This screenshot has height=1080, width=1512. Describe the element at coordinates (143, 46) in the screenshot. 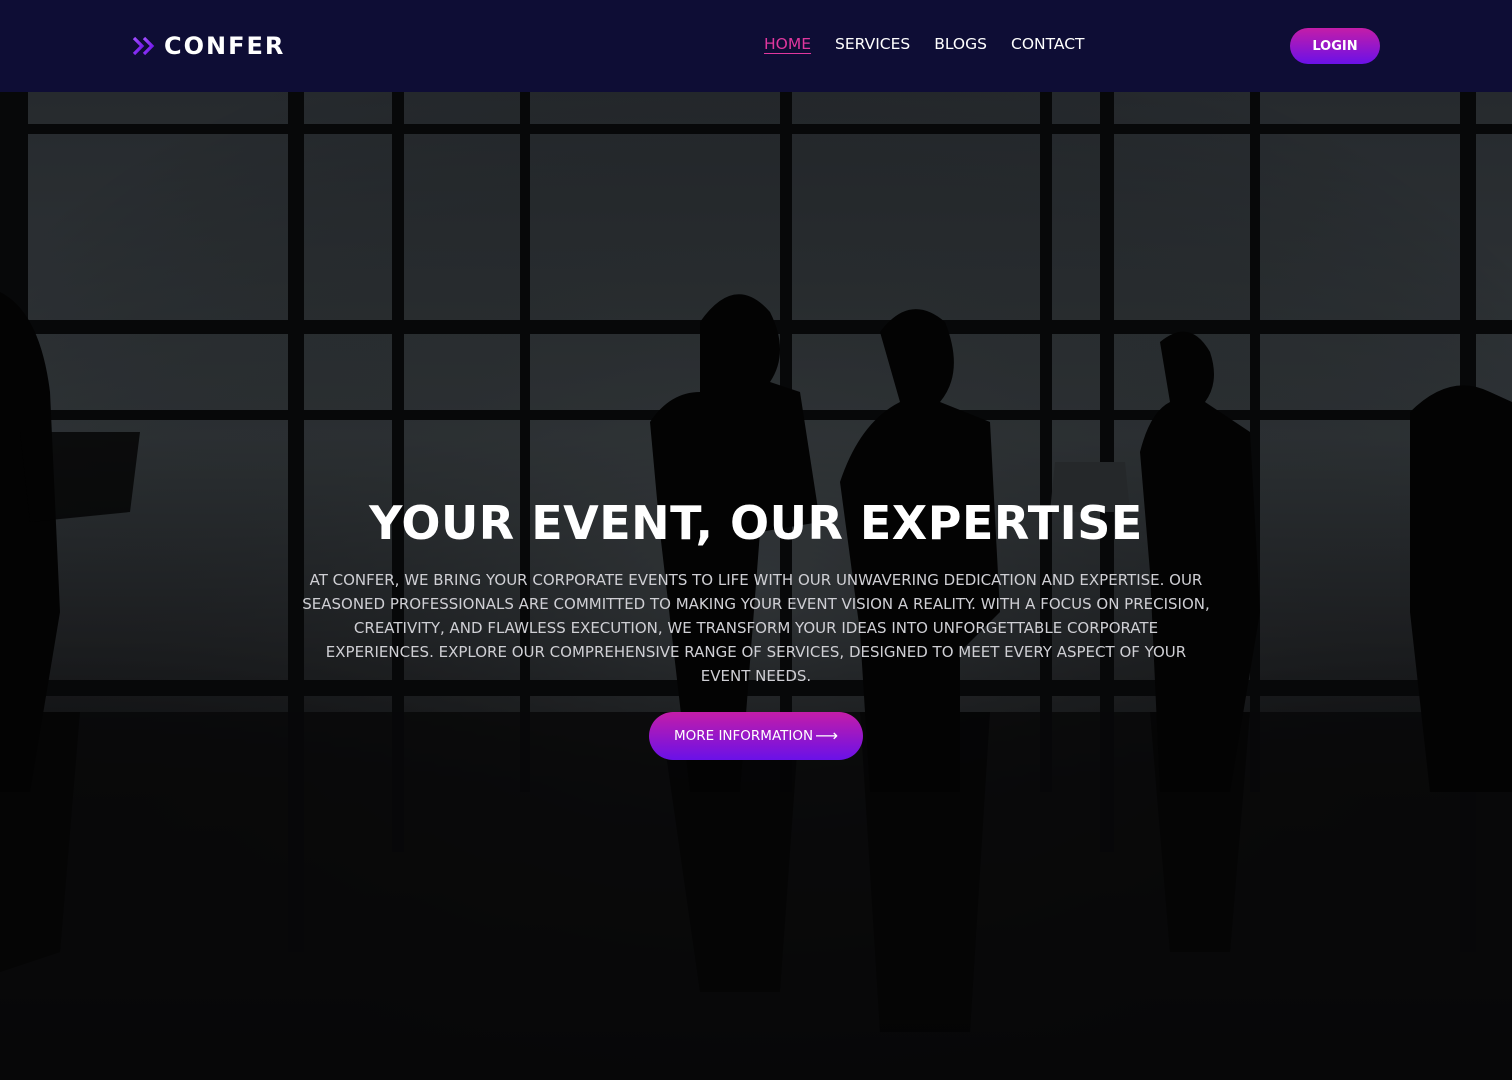

I see `double-chevron-right-icon` at that location.